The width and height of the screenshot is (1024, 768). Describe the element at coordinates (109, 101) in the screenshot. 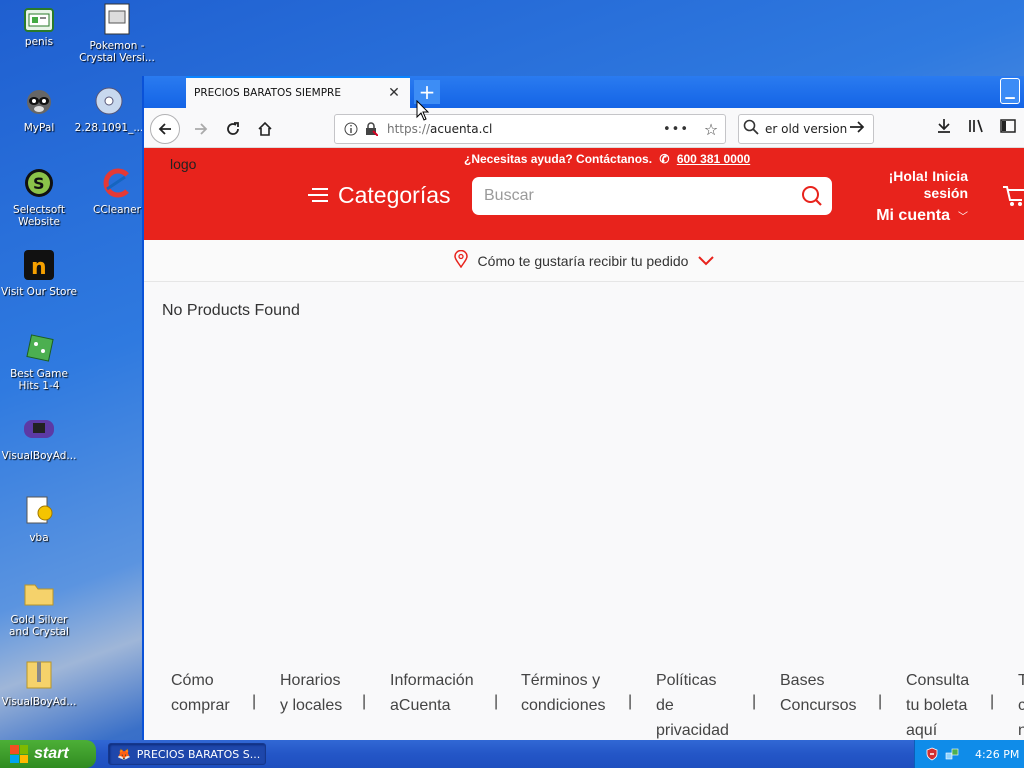

I see `disc-icon` at that location.